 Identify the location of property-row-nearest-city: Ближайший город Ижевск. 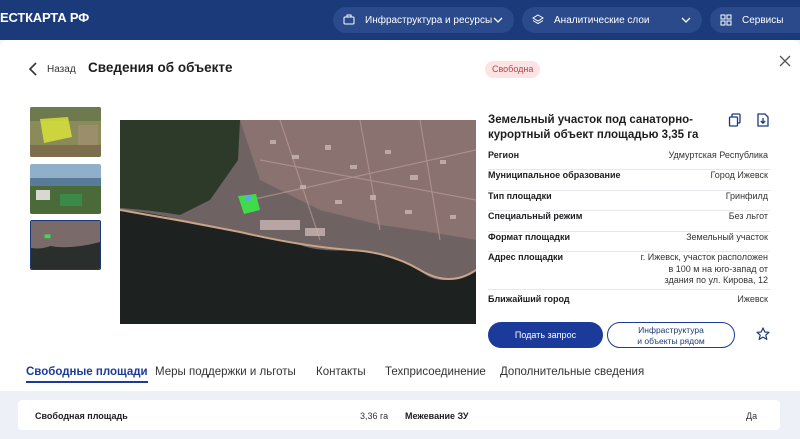
(629, 301).